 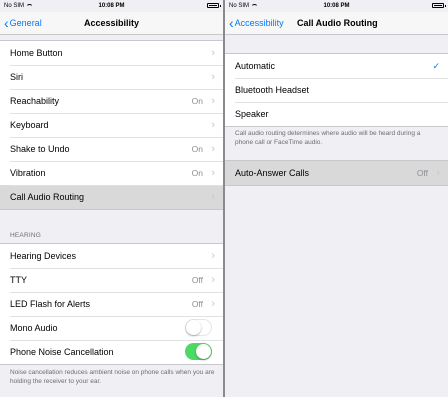 I want to click on row-label: Vibration, so click(x=28, y=173).